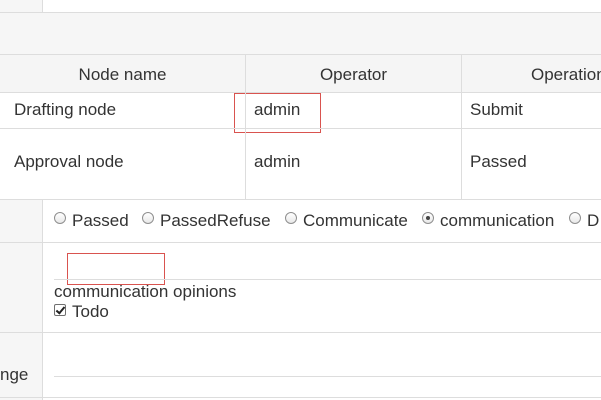 The height and width of the screenshot is (400, 601). I want to click on bottom-input-underline, so click(327, 376).